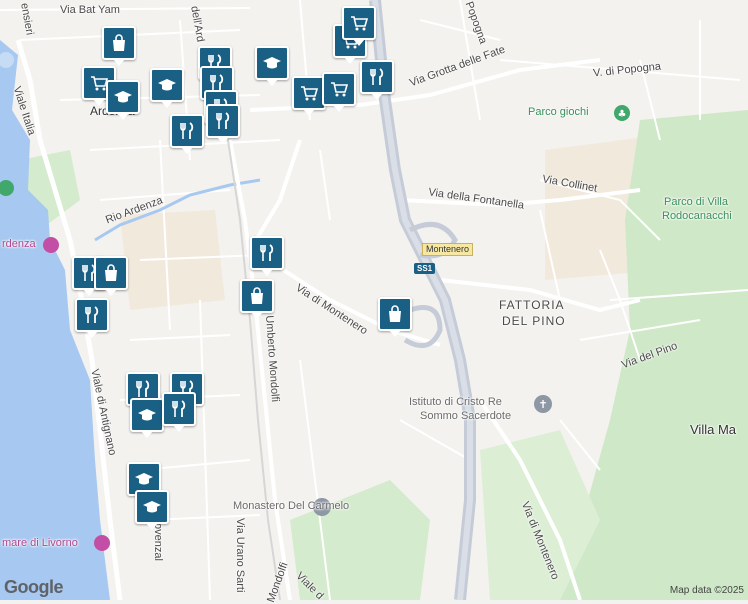 This screenshot has height=604, width=748. What do you see at coordinates (696, 202) in the screenshot?
I see `poi-label-parco-di-villa: Parco di Villa` at bounding box center [696, 202].